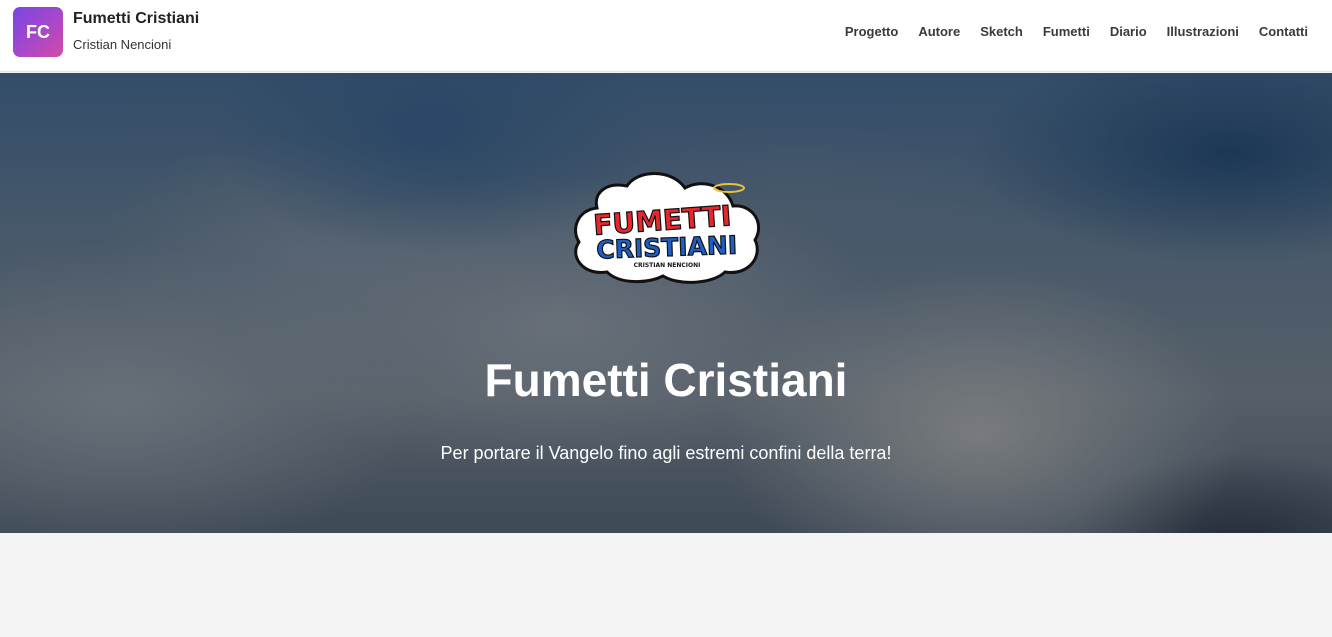  Describe the element at coordinates (1066, 31) in the screenshot. I see `nav-item-fumetti: Fumetti` at that location.